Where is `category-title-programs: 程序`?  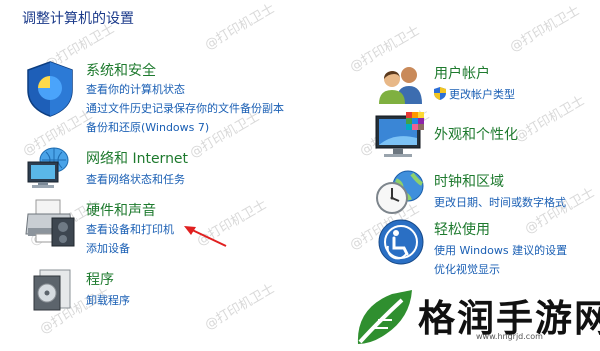
category-title-programs: 程序 is located at coordinates (100, 279).